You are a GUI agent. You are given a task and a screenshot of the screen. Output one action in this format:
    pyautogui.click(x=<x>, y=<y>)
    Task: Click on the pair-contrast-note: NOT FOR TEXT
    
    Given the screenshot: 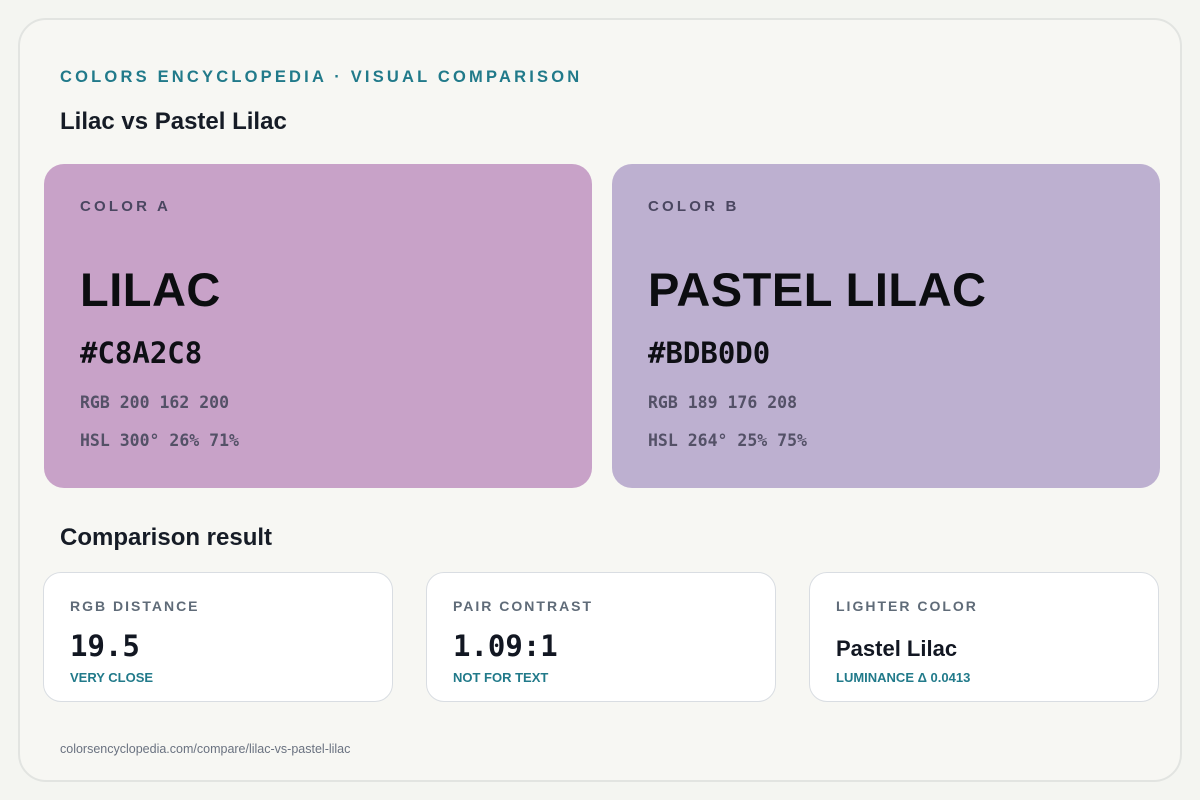 What is the action you would take?
    pyautogui.click(x=501, y=677)
    